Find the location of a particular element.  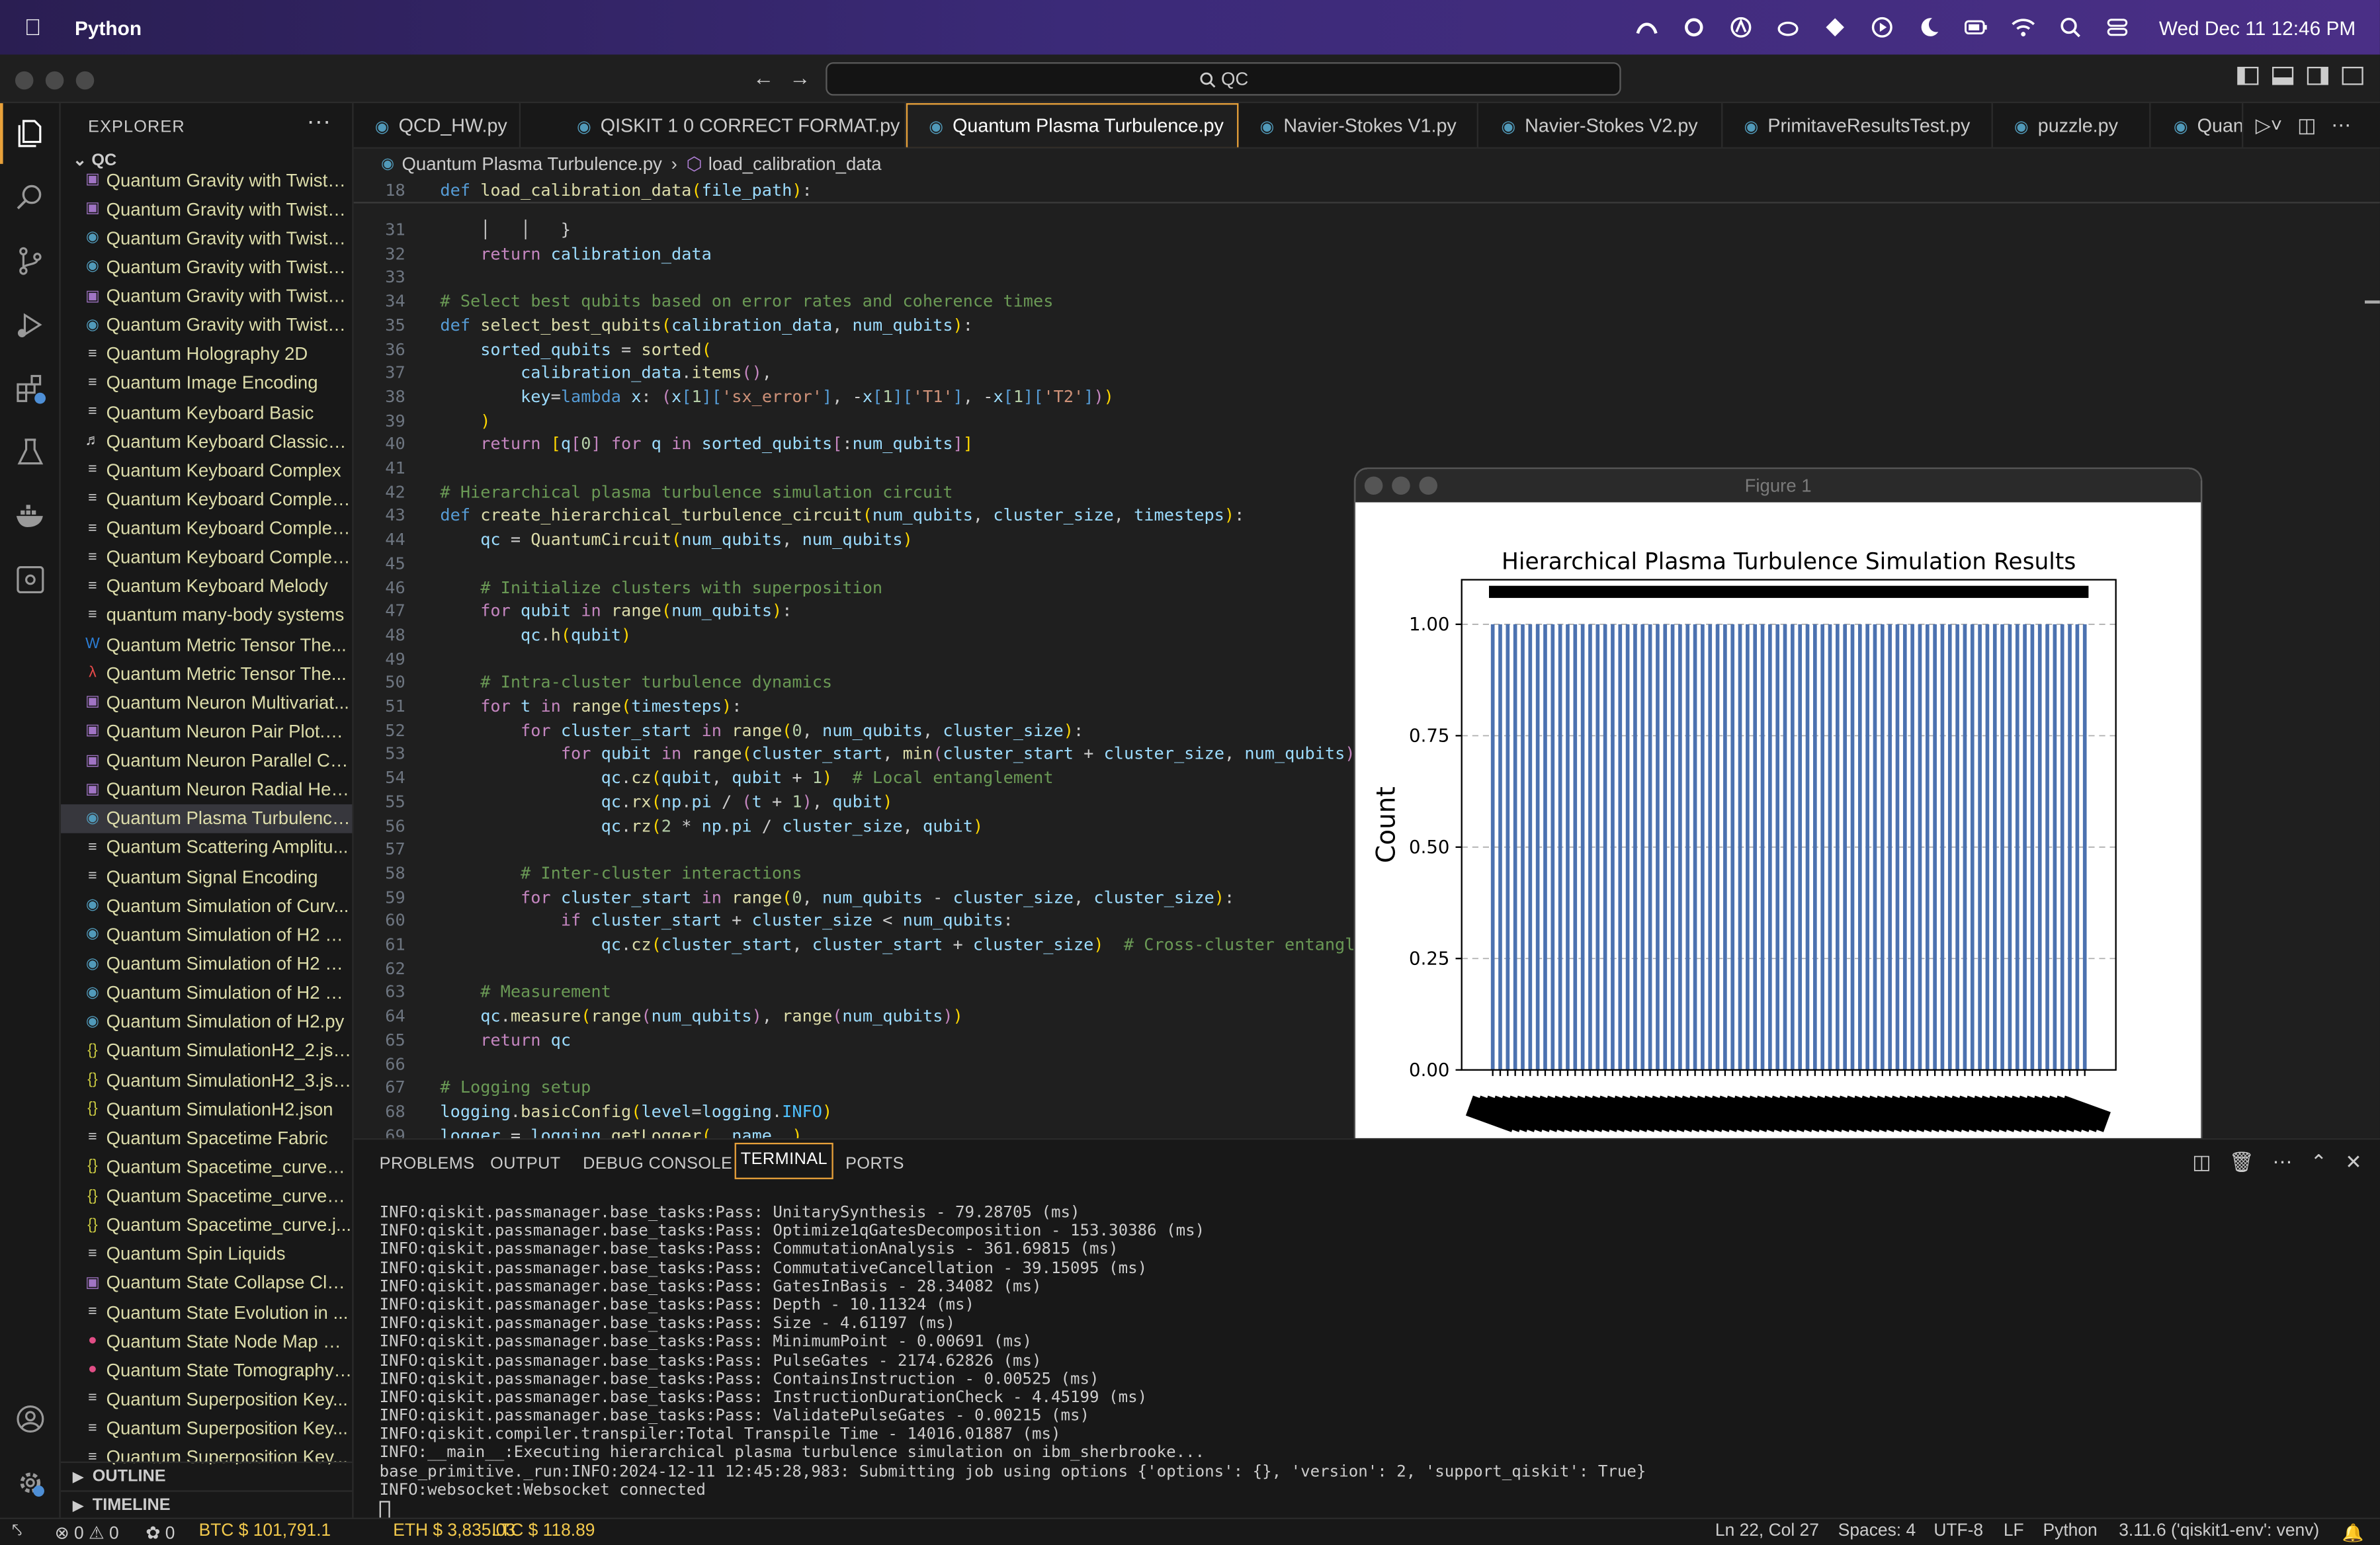

explorer-more-actions: ··· is located at coordinates (319, 122).